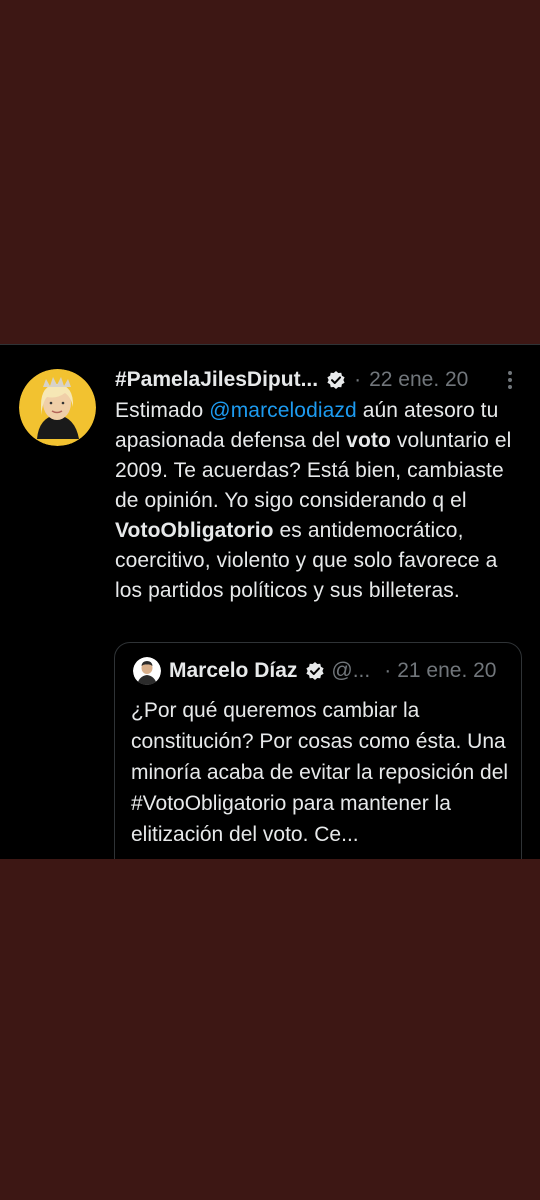 This screenshot has width=540, height=1200. Describe the element at coordinates (147, 671) in the screenshot. I see `quoted-author-avatar` at that location.